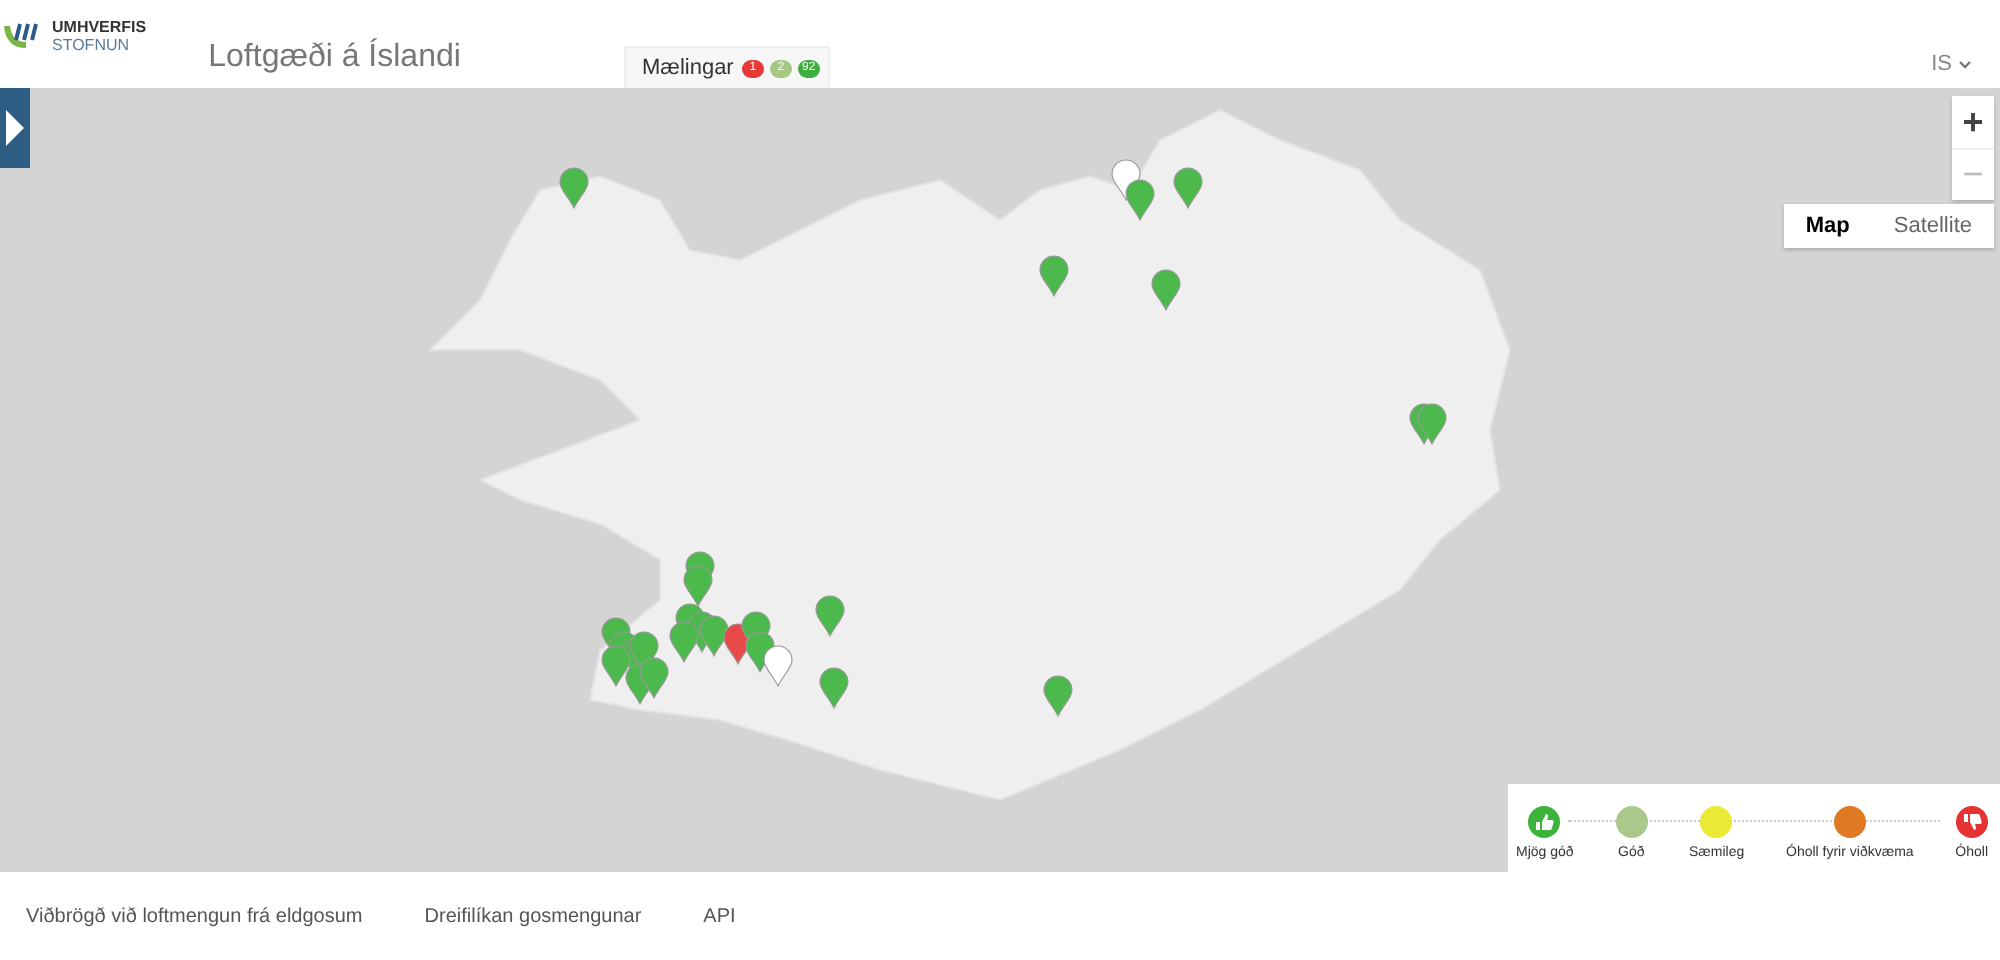 Image resolution: width=2000 pixels, height=960 pixels. I want to click on logo-wordmark: UMHVERFIS, so click(99, 27).